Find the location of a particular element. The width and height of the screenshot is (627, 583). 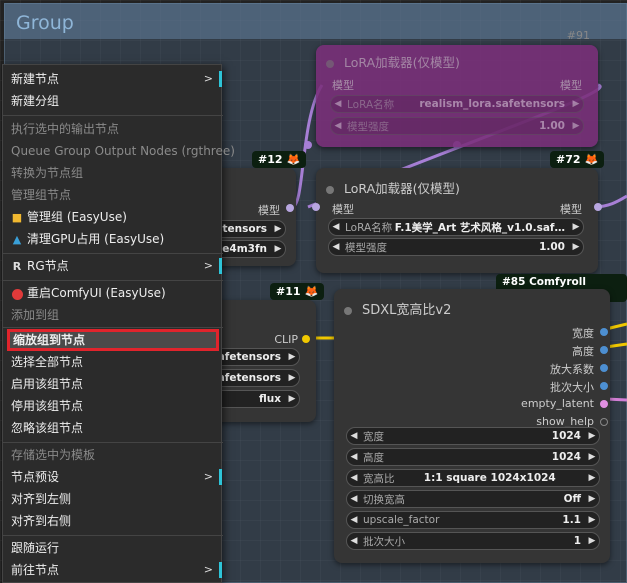

output-clip-label: CLIP is located at coordinates (286, 339).